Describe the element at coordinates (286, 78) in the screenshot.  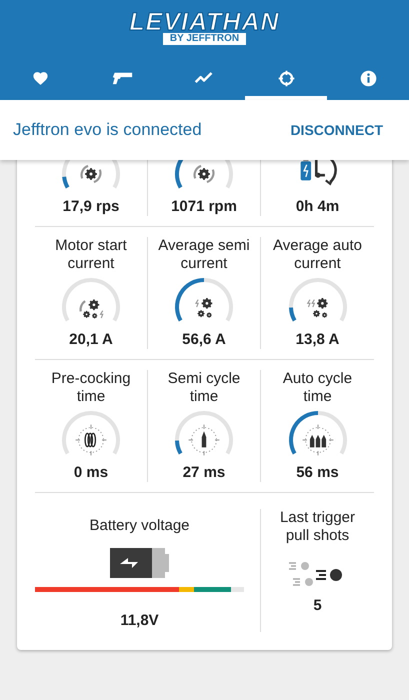
I see `crosshair-icon` at that location.